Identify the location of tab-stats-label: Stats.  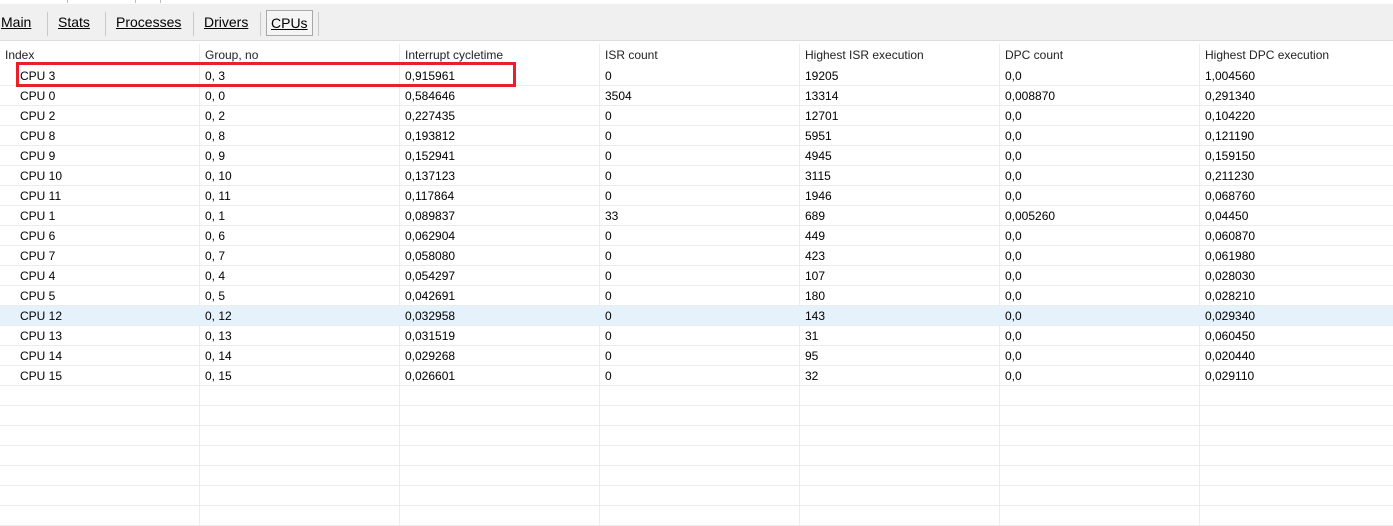
(74, 22).